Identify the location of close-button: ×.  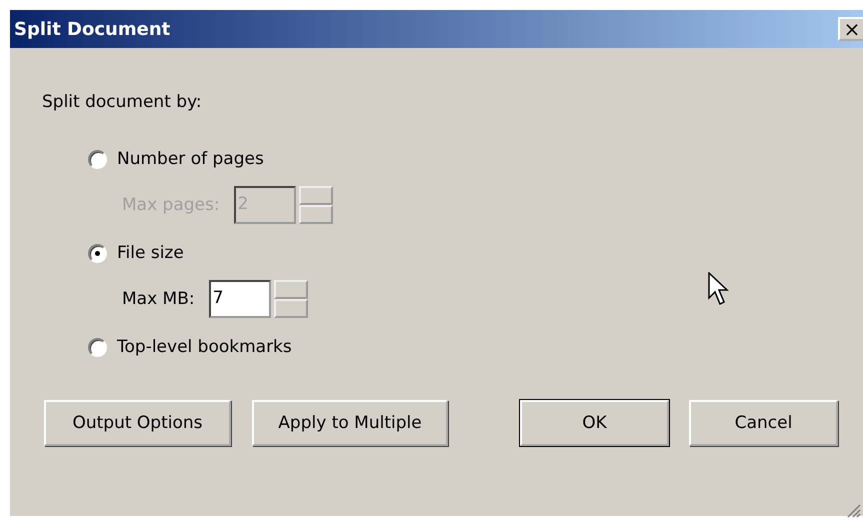
(850, 29).